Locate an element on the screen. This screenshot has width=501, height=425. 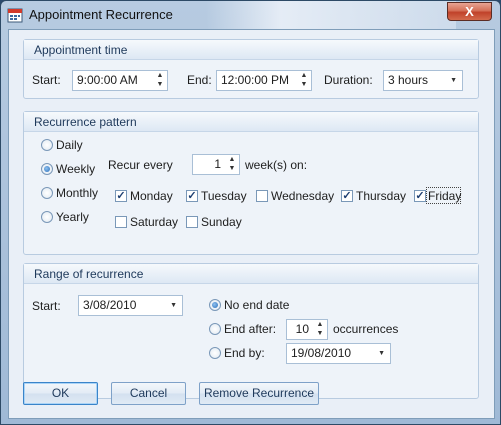
recurrence-pattern-header: Recurrence pattern is located at coordinates (251, 122).